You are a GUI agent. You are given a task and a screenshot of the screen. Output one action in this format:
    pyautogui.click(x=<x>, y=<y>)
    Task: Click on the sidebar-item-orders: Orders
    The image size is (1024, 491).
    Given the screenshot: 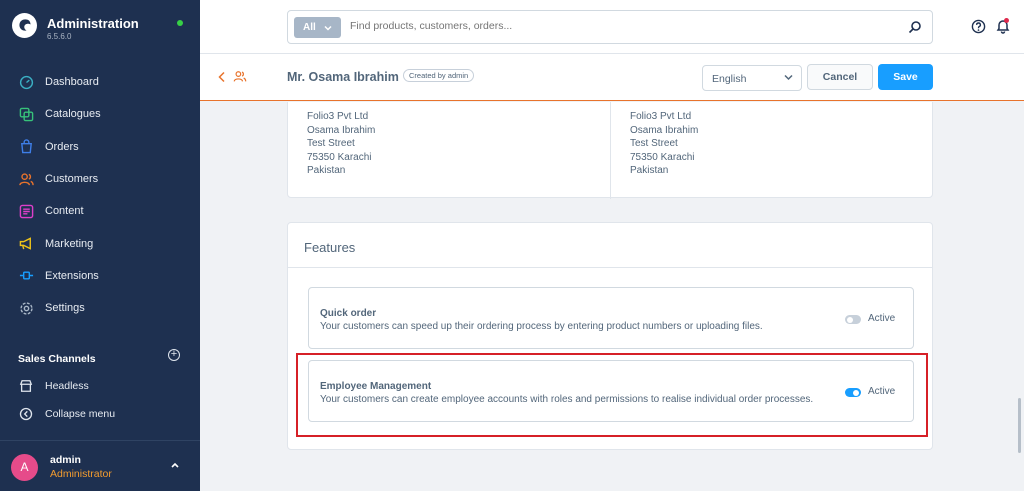 What is the action you would take?
    pyautogui.click(x=100, y=147)
    